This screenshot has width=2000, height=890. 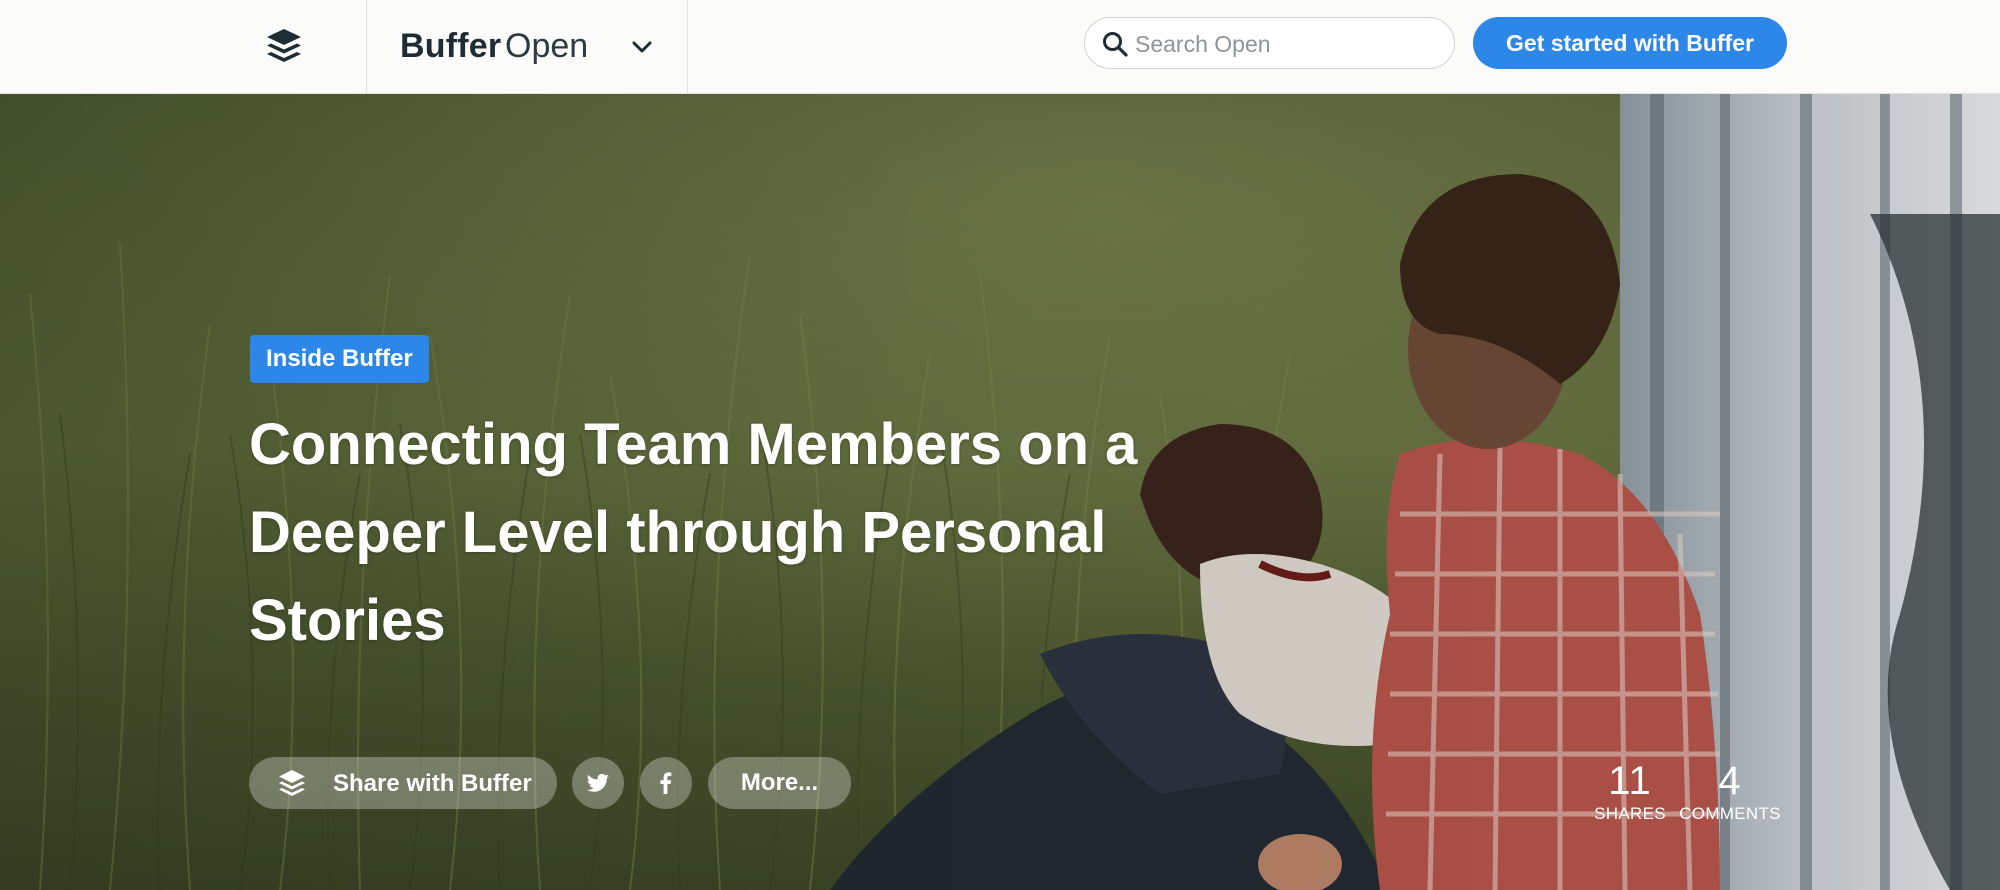 I want to click on top-navigation-bar: Buffer Open Get started with Buffer, so click(x=1000, y=47).